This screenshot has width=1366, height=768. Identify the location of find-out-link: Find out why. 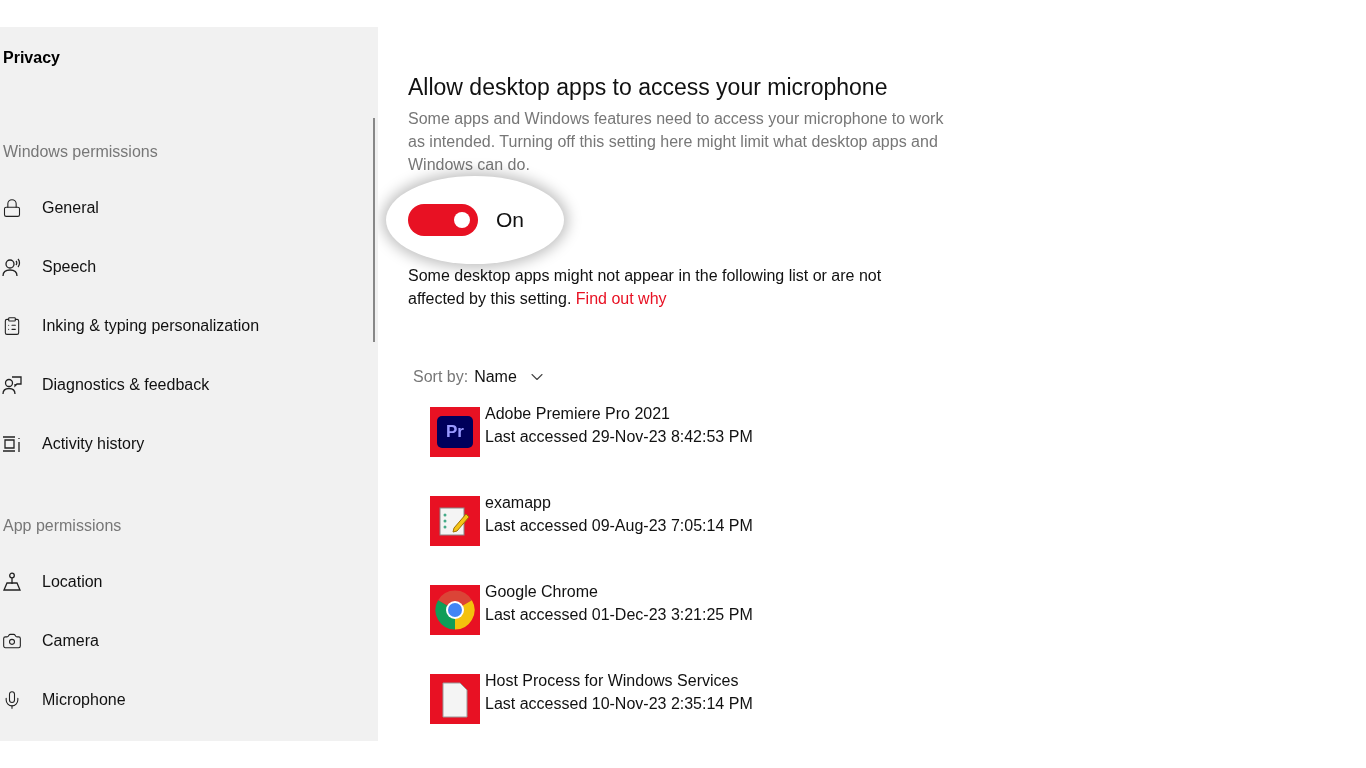
(621, 298).